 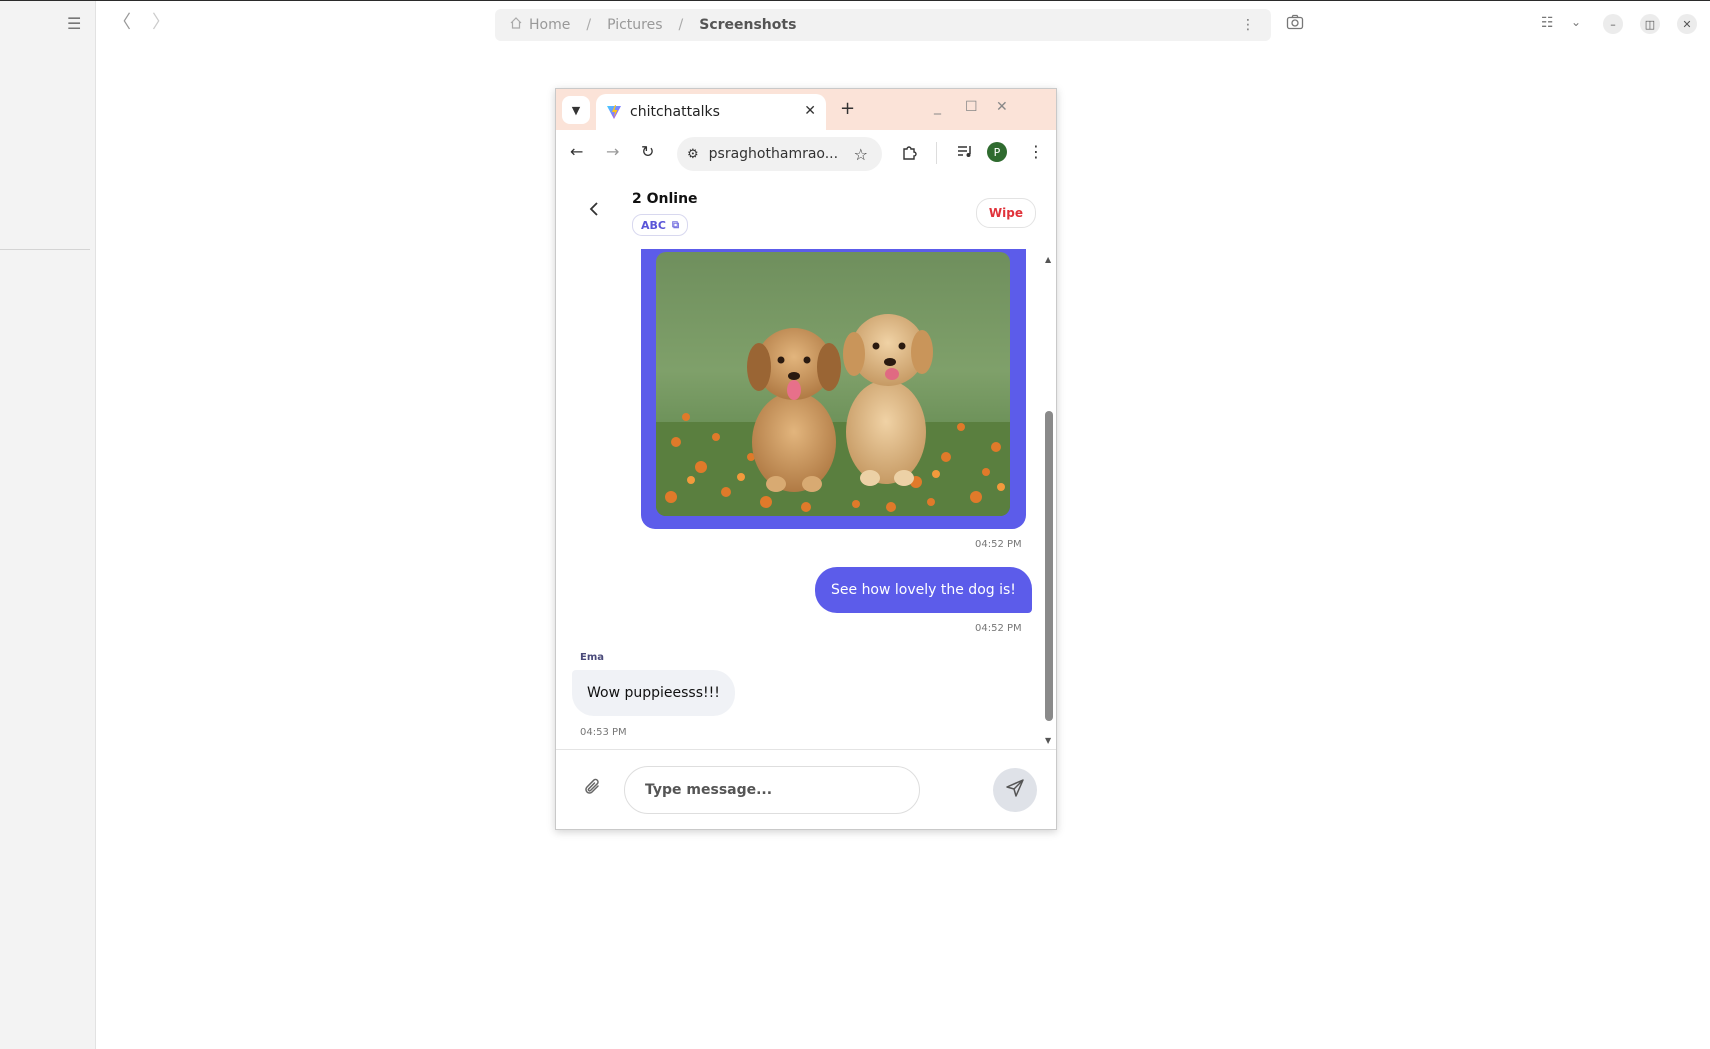 I want to click on chevron-left-icon: 〈, so click(x=122, y=23).